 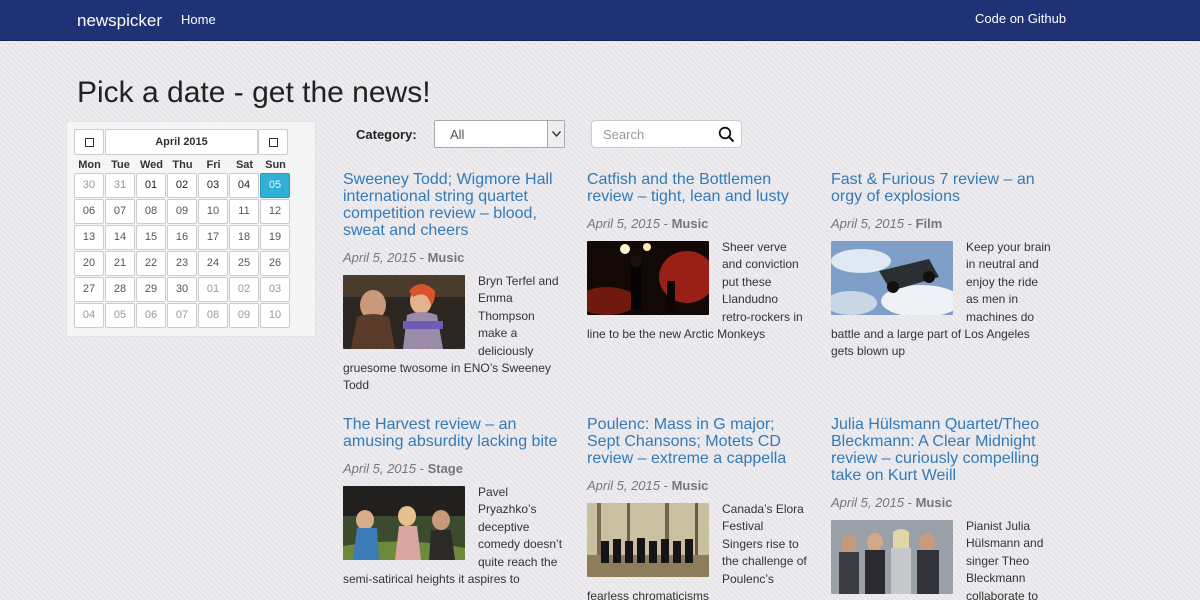 I want to click on weekday-header: Wed, so click(x=151, y=165).